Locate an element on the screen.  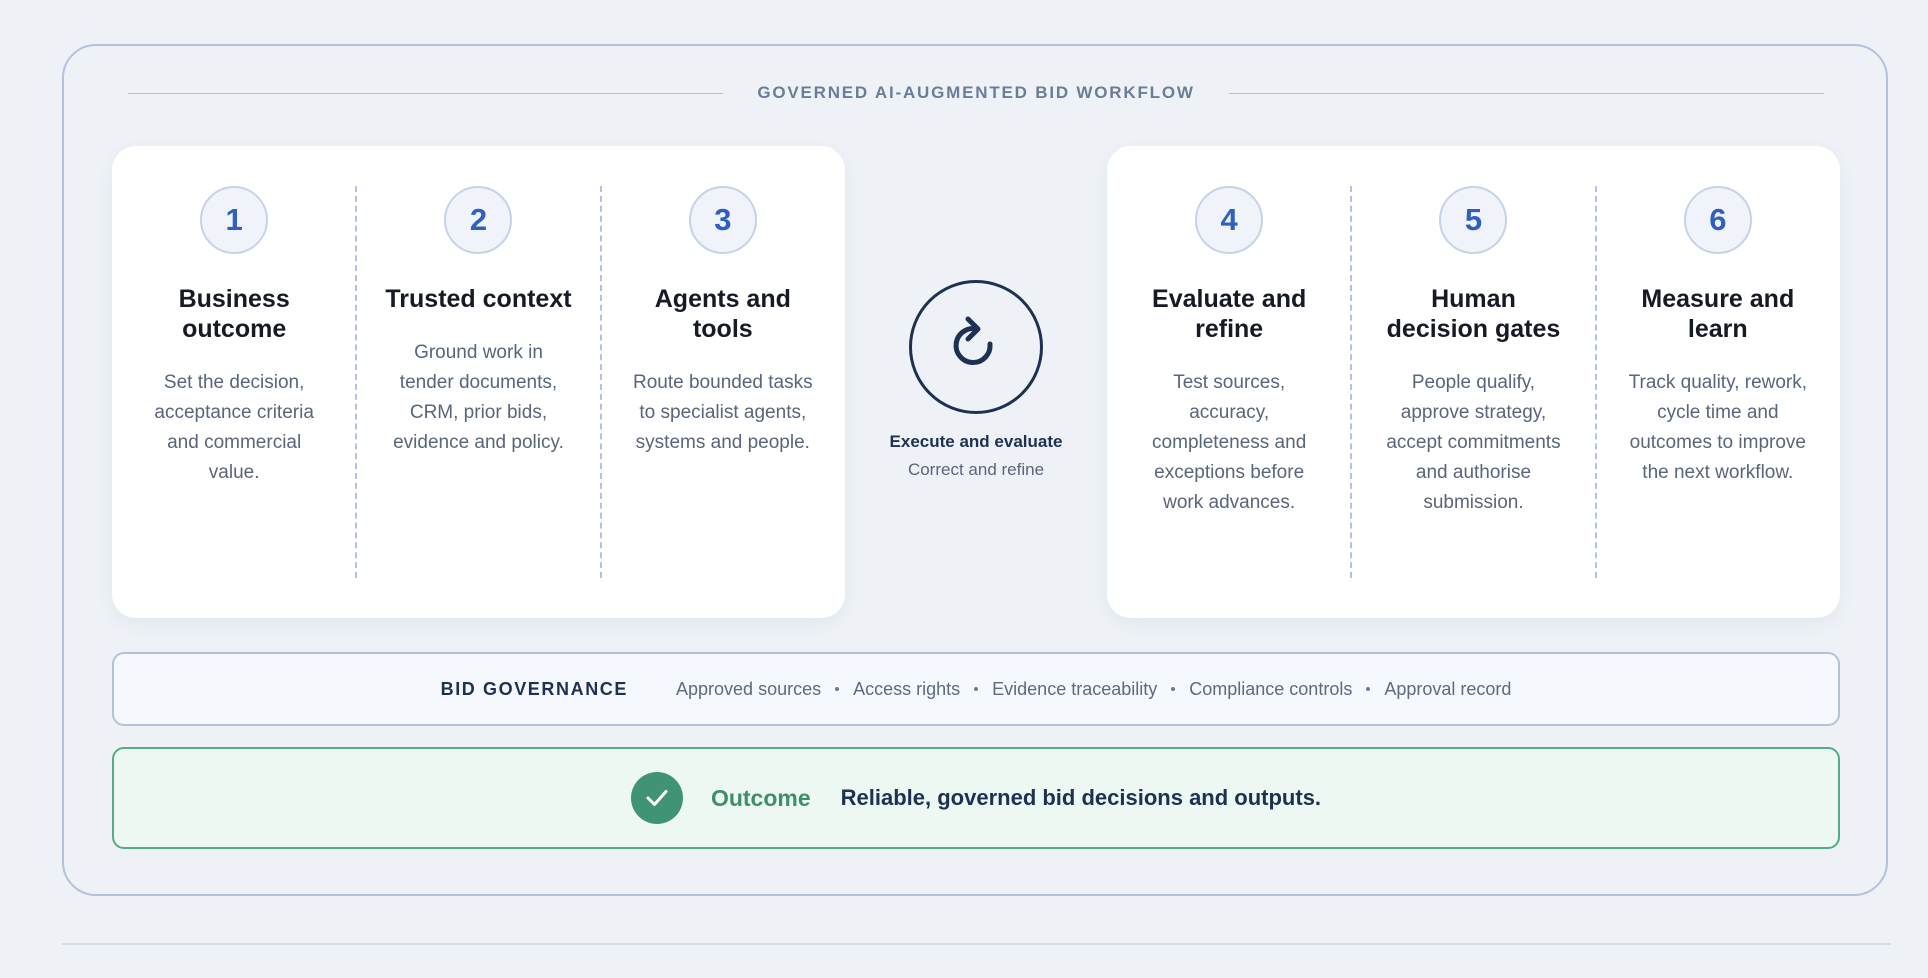
bottom-divider is located at coordinates (976, 944).